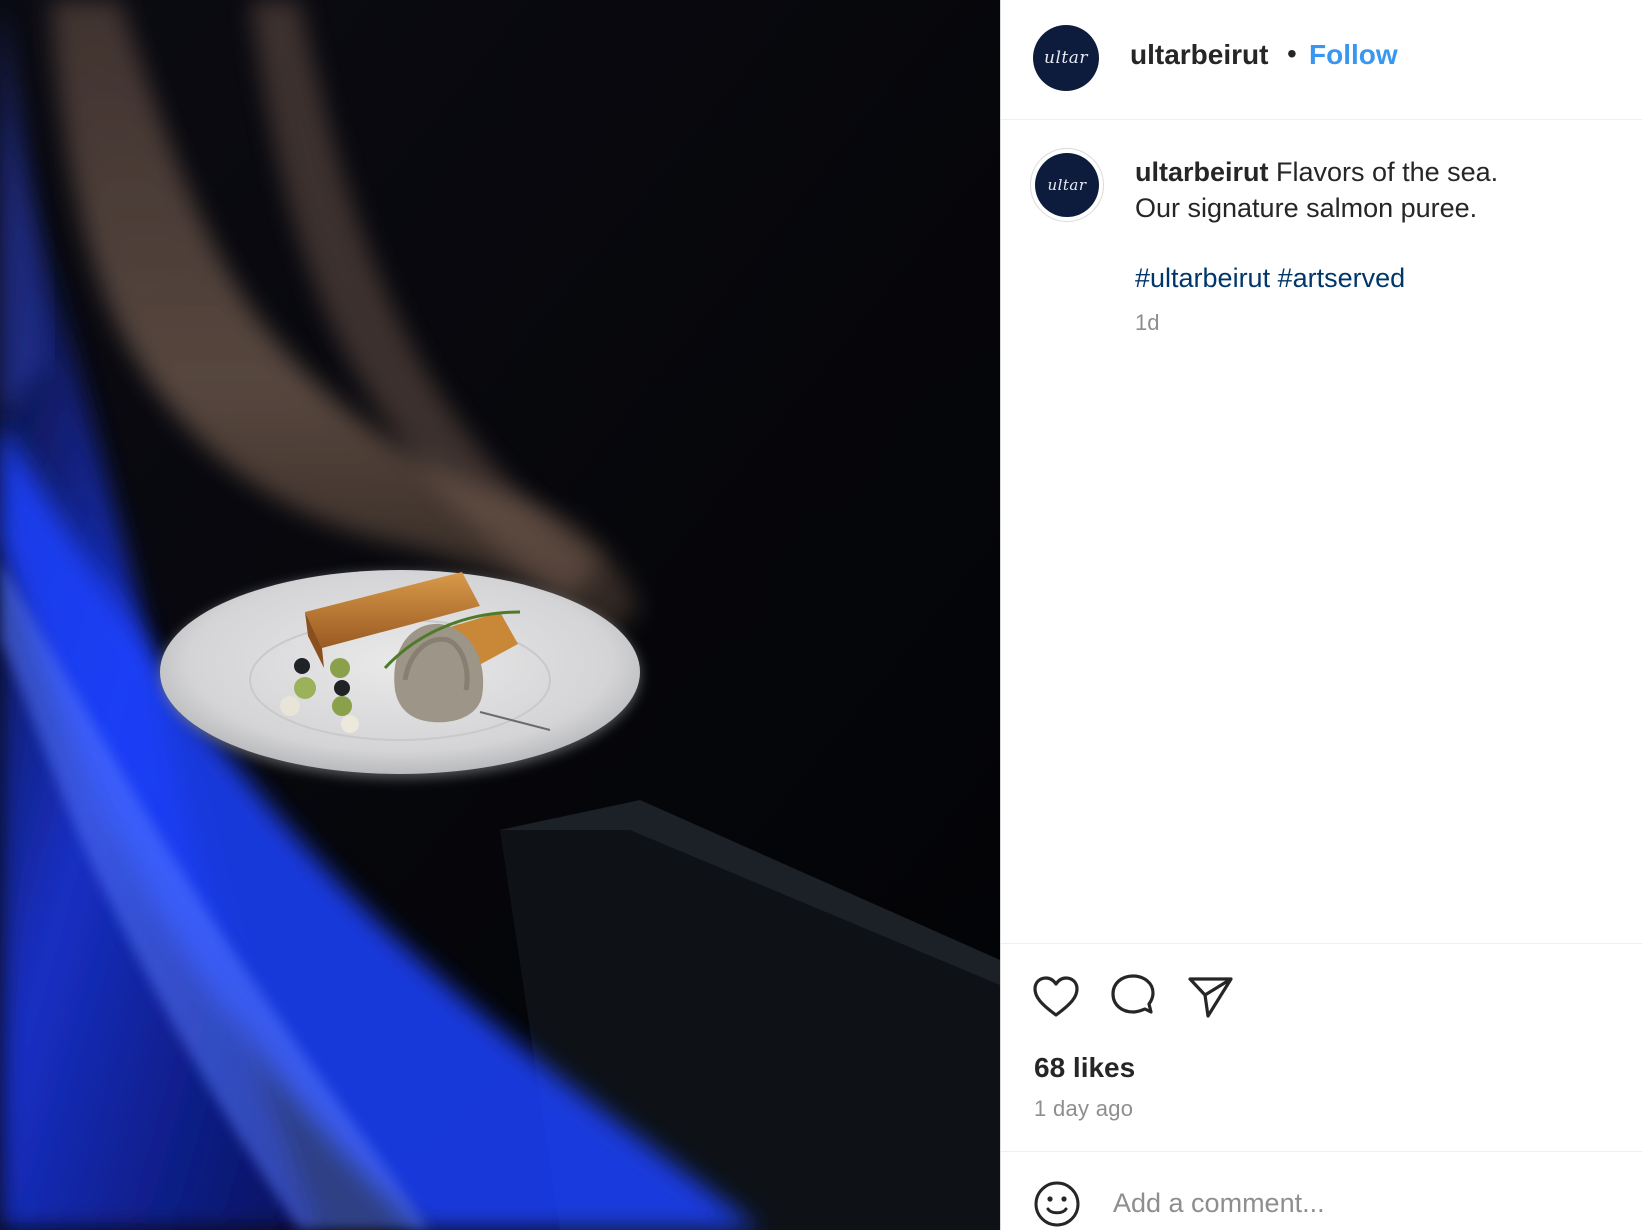 This screenshot has width=1642, height=1230. I want to click on avatar-logo-mark: ultar, so click(1066, 58).